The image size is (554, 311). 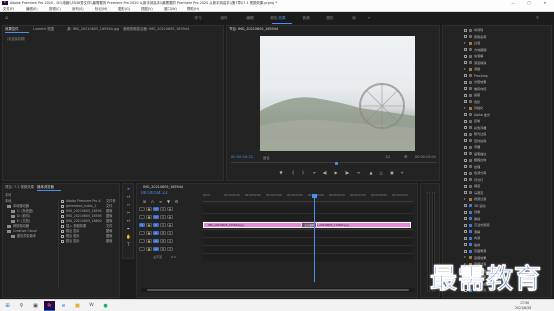 I want to click on workspace-tab-learn: 学习, so click(x=198, y=18).